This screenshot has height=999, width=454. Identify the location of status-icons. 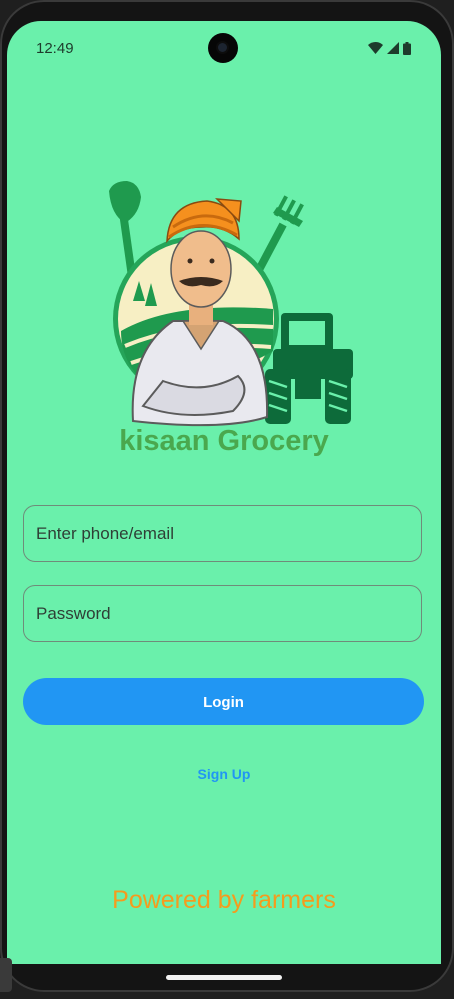
(389, 48).